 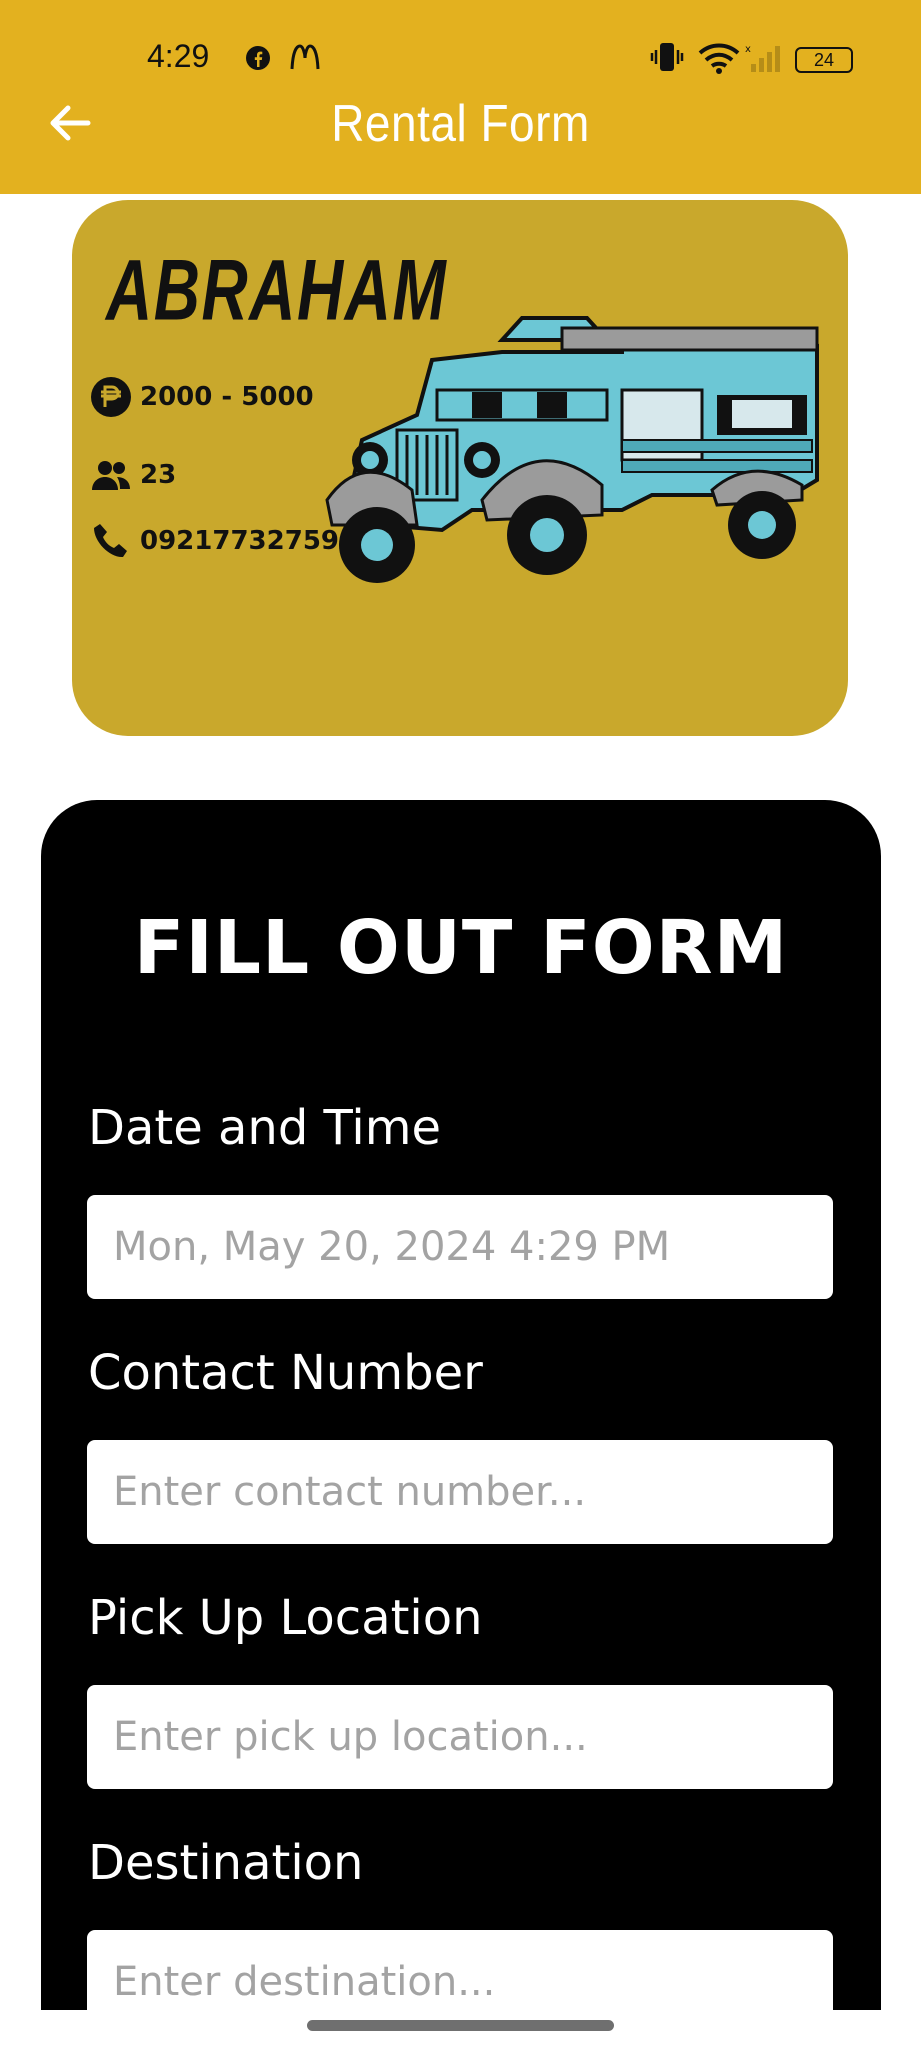 What do you see at coordinates (133, 475) in the screenshot?
I see `capacity-row: 23` at bounding box center [133, 475].